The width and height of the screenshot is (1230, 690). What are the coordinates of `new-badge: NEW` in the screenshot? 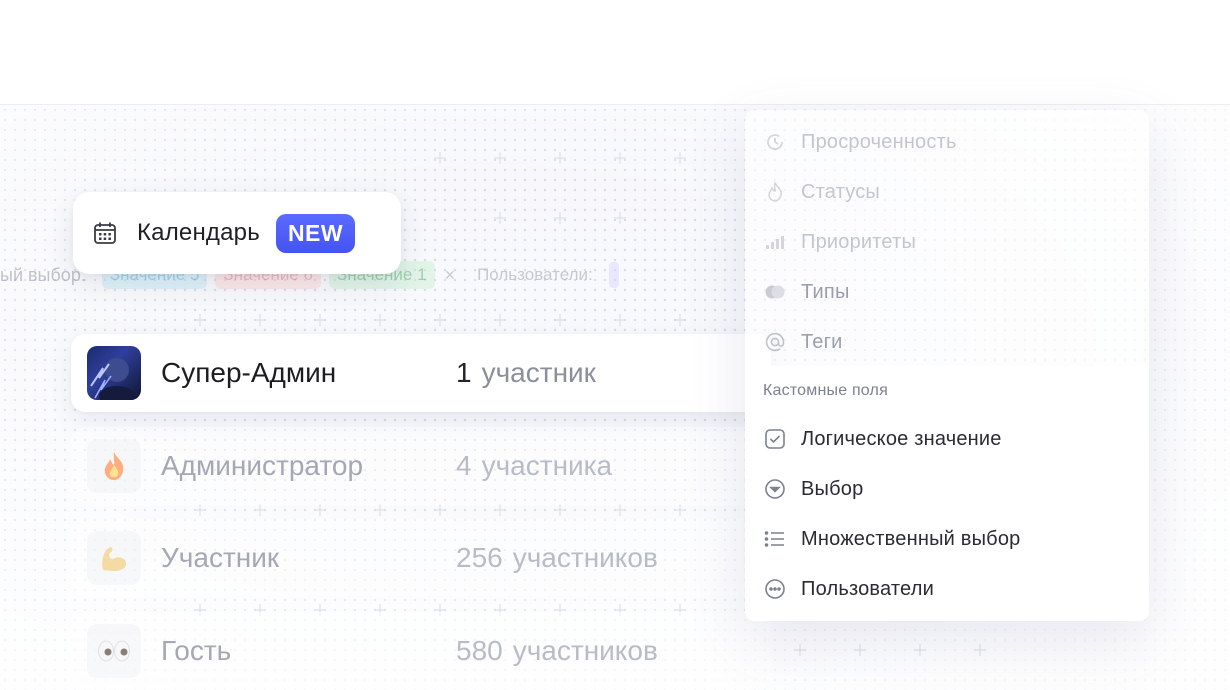 It's located at (315, 233).